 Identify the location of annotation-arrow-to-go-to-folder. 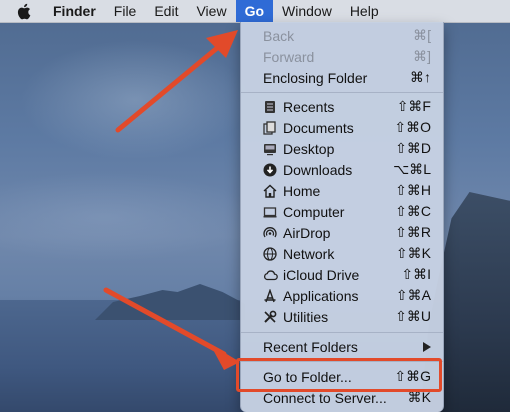
(171, 328).